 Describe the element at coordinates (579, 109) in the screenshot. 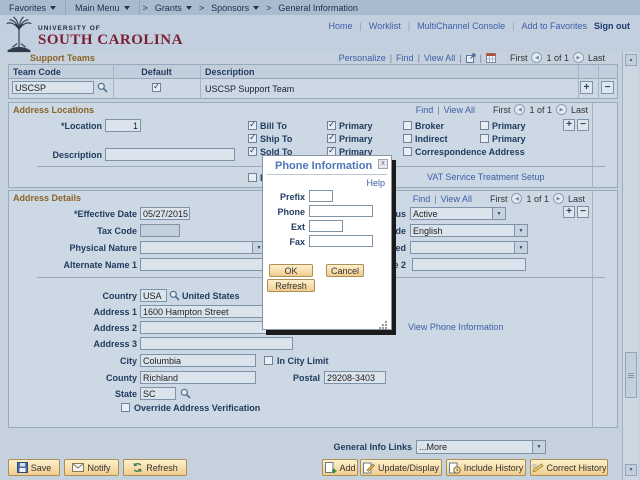

I see `pager-last: Last` at that location.